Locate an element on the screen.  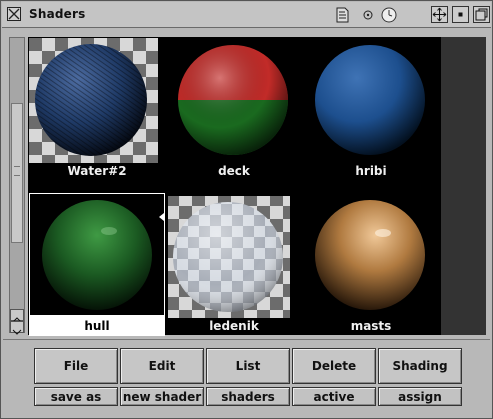
shader-label: deck is located at coordinates (234, 171).